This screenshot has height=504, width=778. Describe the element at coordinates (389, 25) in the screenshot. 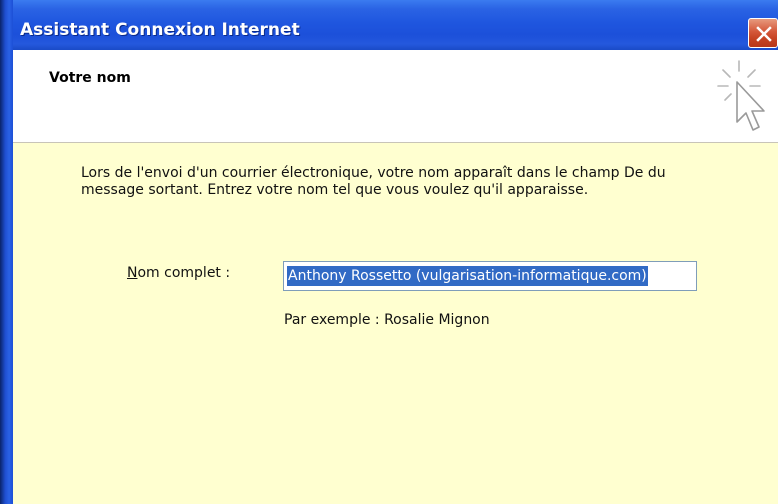

I see `title-bar: Assistant Connexion Internet` at that location.